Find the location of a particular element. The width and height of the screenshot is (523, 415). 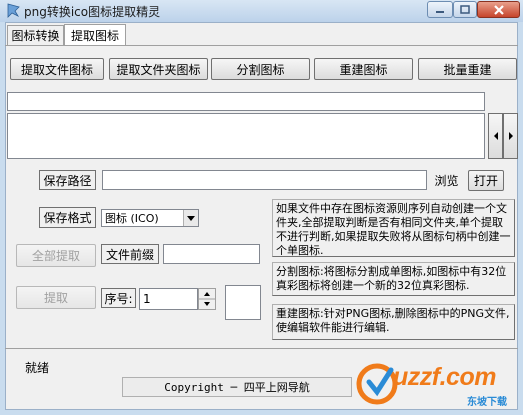

arrow-left-icon is located at coordinates (495, 136).